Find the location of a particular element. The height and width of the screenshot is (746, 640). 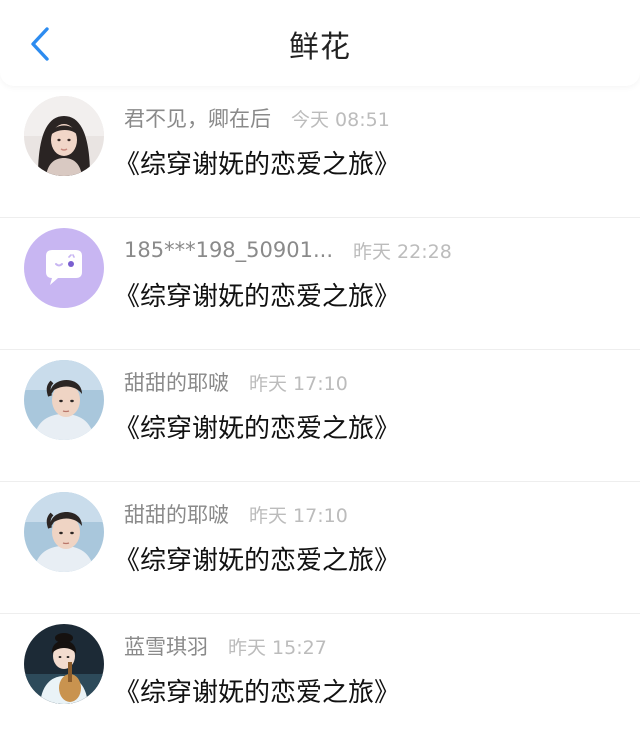

timestamp: 昨天 15:27 is located at coordinates (277, 647).